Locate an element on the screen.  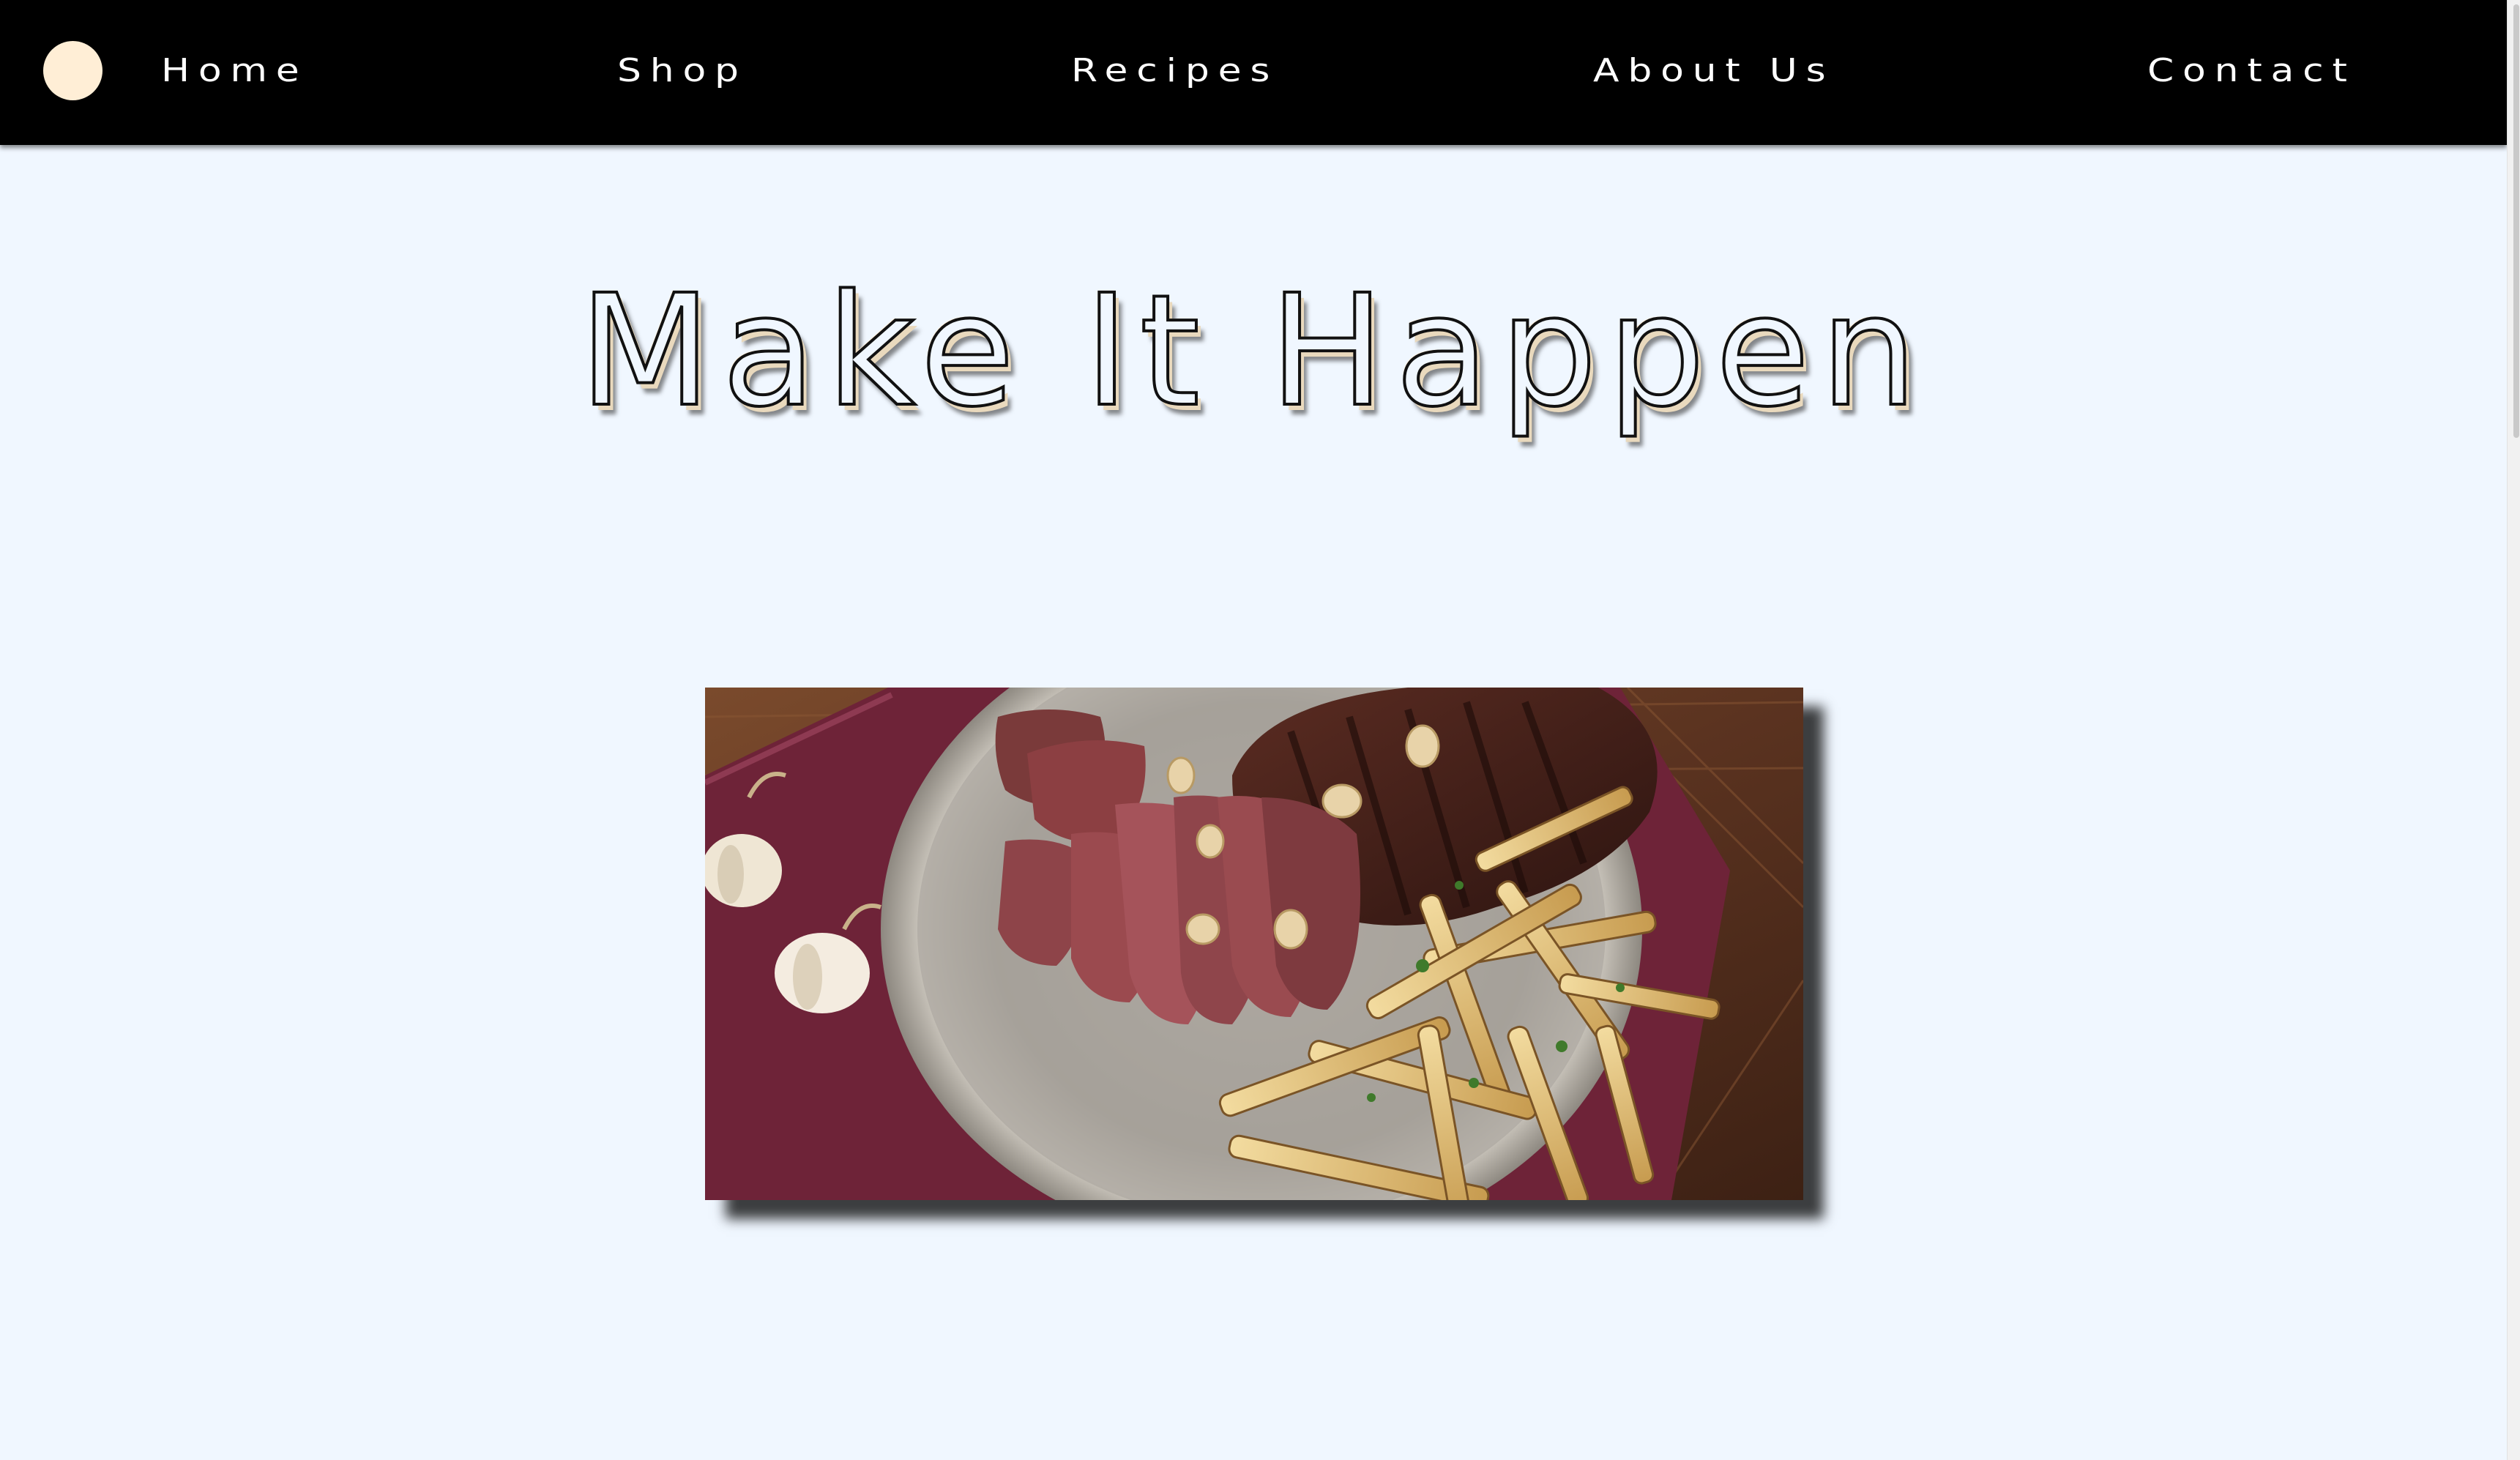
nav-link-about-us: About Us is located at coordinates (1714, 71).